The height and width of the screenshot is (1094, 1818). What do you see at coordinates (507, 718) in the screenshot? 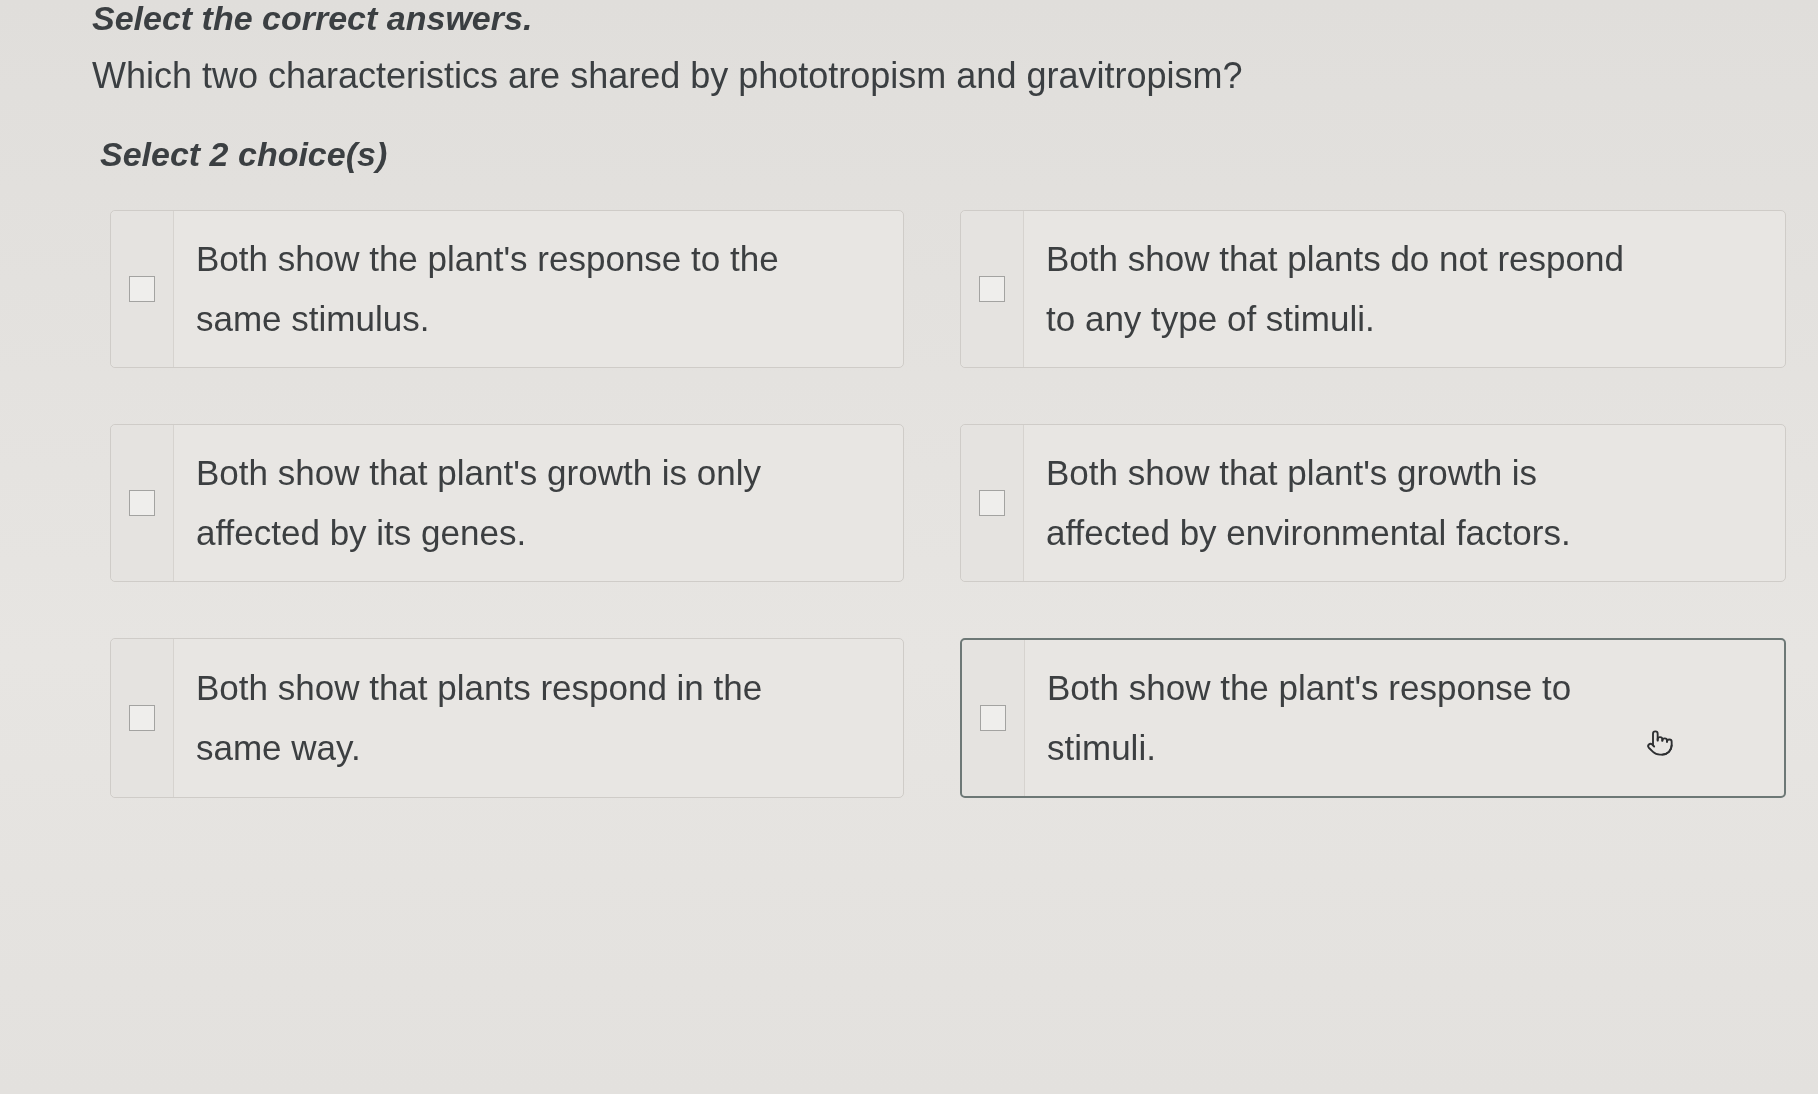
I see `answer-choice: Both show that plants respond in the same way.` at bounding box center [507, 718].